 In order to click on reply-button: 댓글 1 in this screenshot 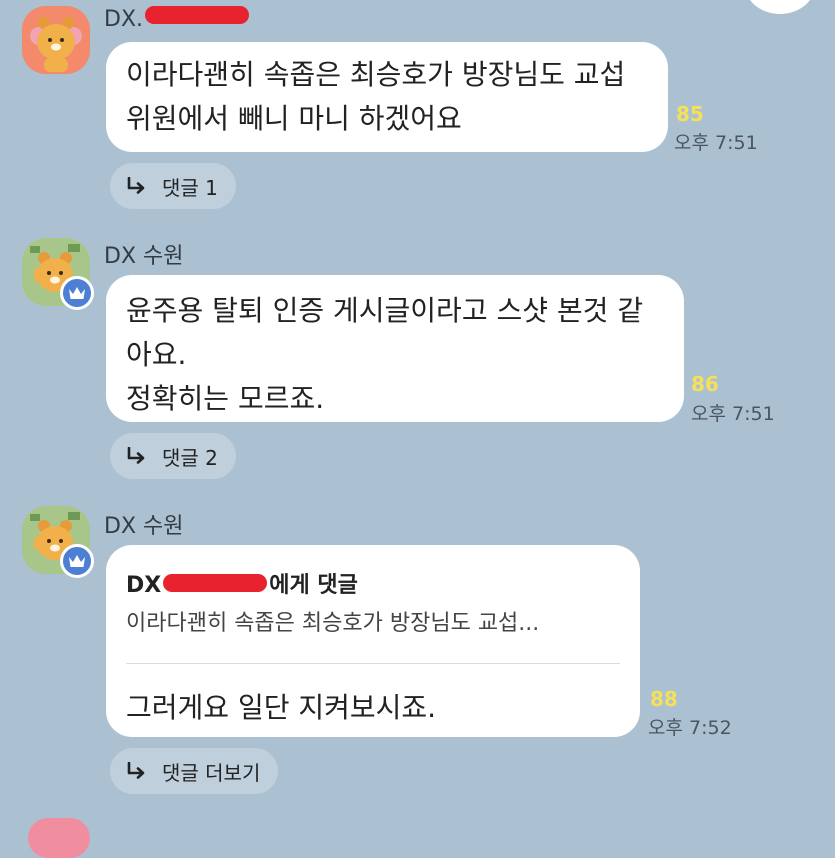, I will do `click(173, 186)`.